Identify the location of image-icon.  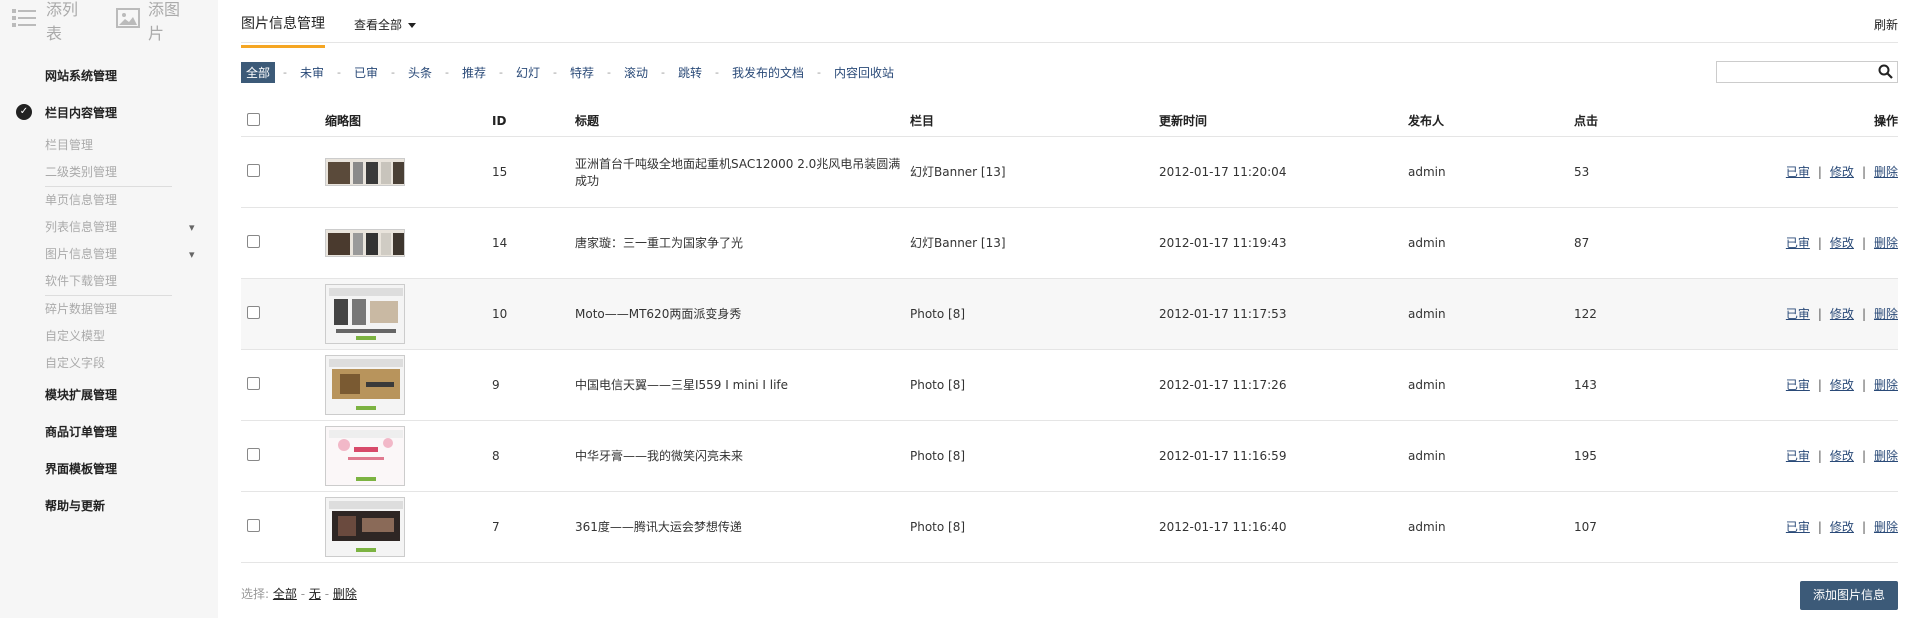
(127, 20).